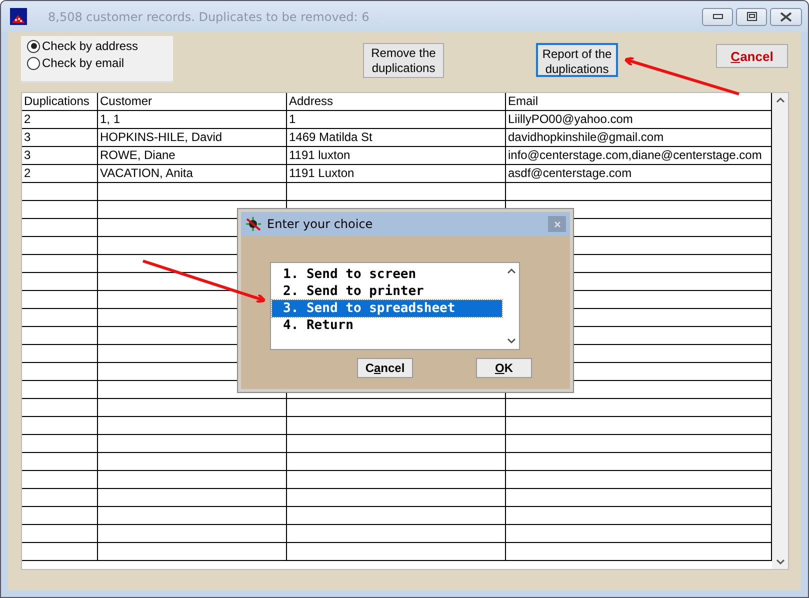 This screenshot has height=598, width=809. What do you see at coordinates (387, 308) in the screenshot?
I see `list-item: 3. Send to spreadsheet` at bounding box center [387, 308].